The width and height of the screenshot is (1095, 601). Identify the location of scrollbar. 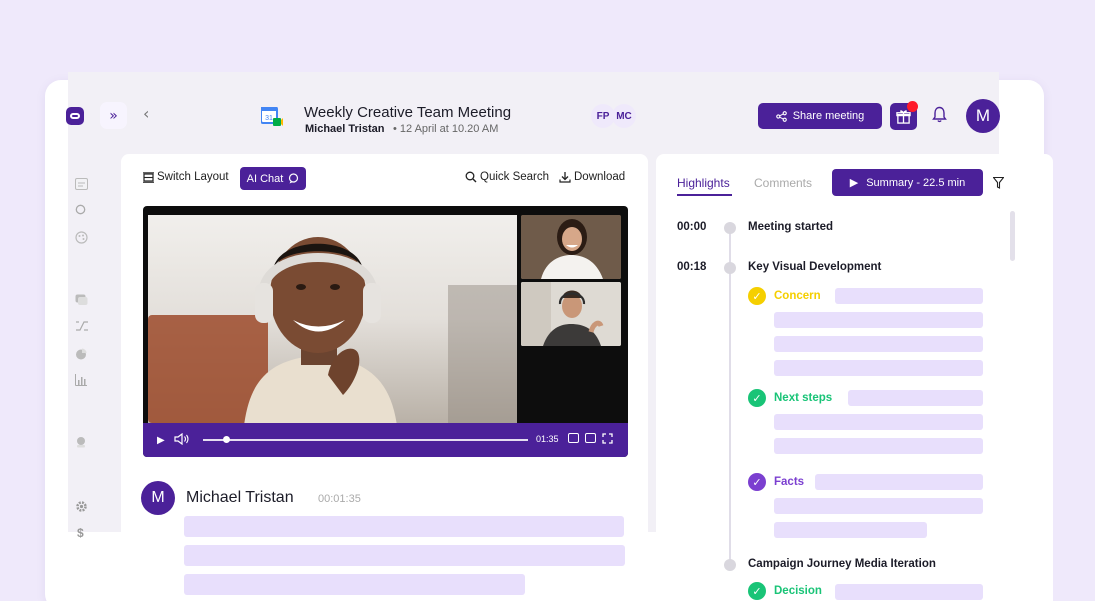
(1012, 236).